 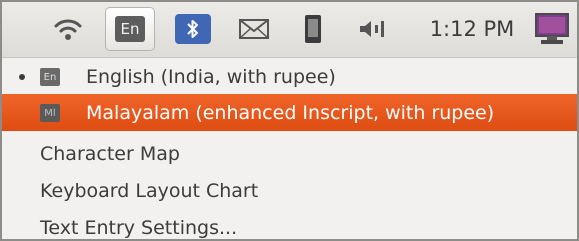 I want to click on menu-item-keyboard-layout-chart: Keyboard Layout Chart, so click(x=289, y=191).